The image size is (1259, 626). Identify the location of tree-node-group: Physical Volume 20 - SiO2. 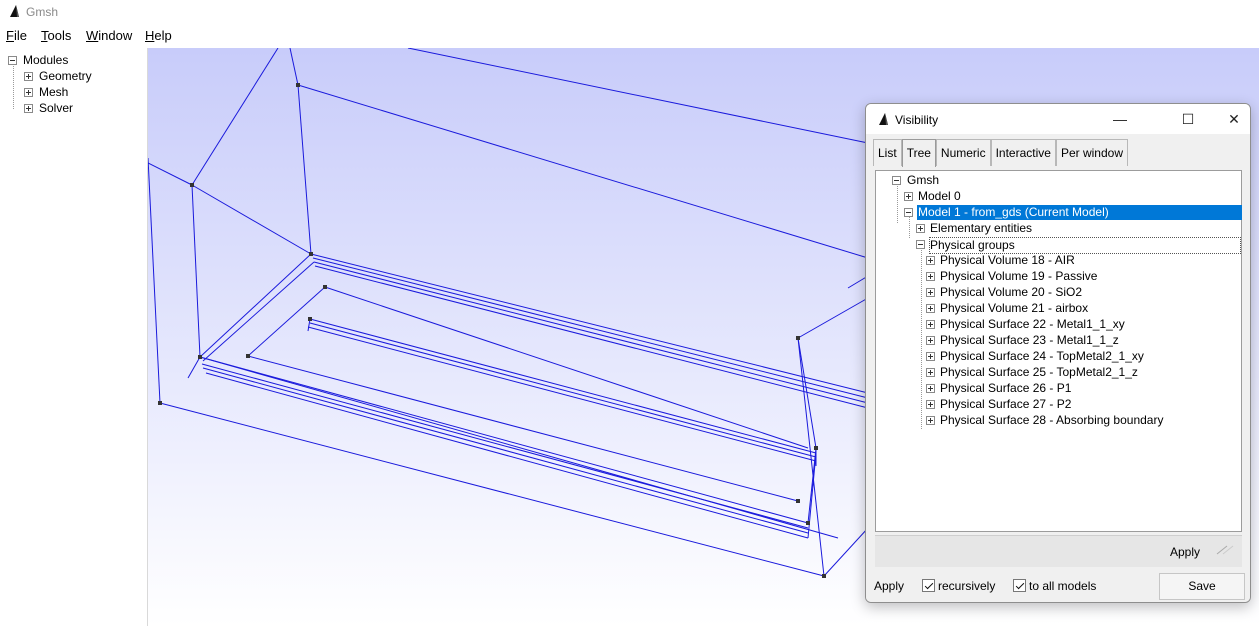
(1011, 292).